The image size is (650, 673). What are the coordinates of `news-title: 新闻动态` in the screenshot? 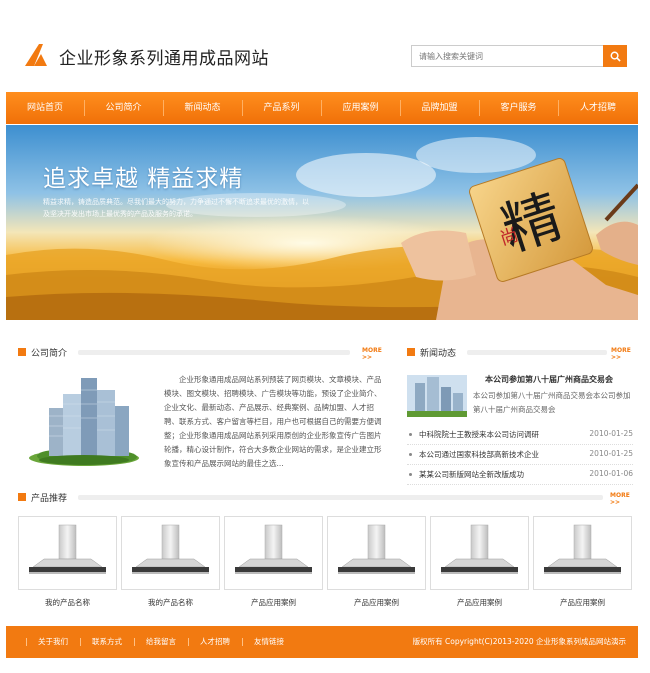 It's located at (438, 352).